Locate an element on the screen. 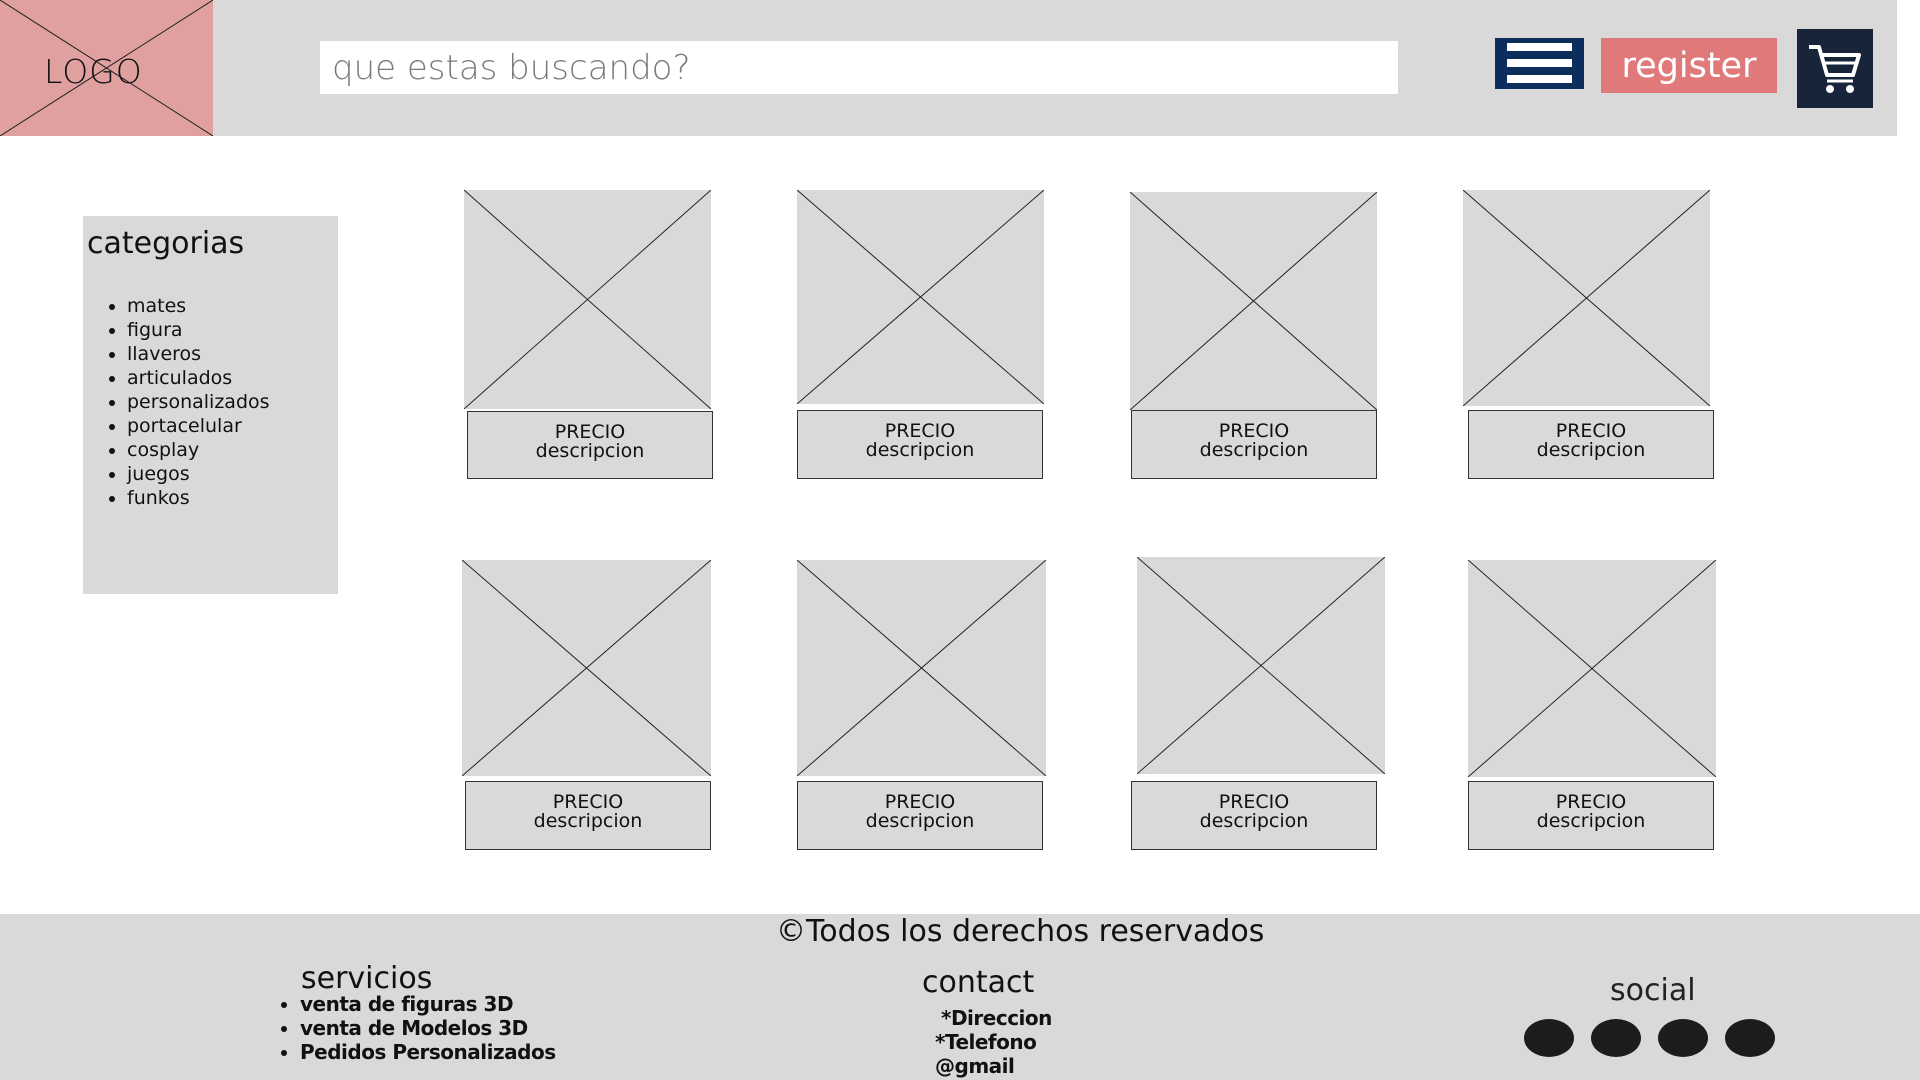 The width and height of the screenshot is (1920, 1080). service-item: venta de Modelos 3D is located at coordinates (428, 1028).